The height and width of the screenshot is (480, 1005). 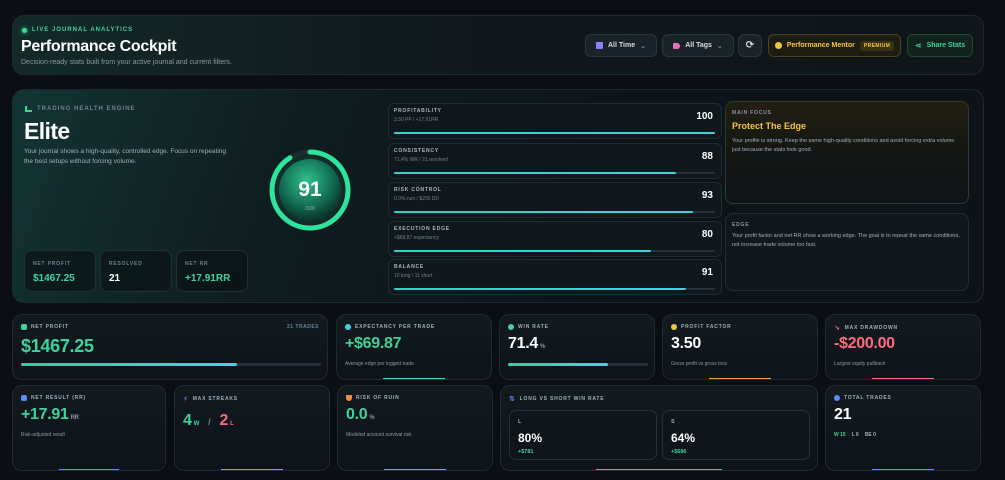 I want to click on lightning-icon: ⚡, so click(x=186, y=399).